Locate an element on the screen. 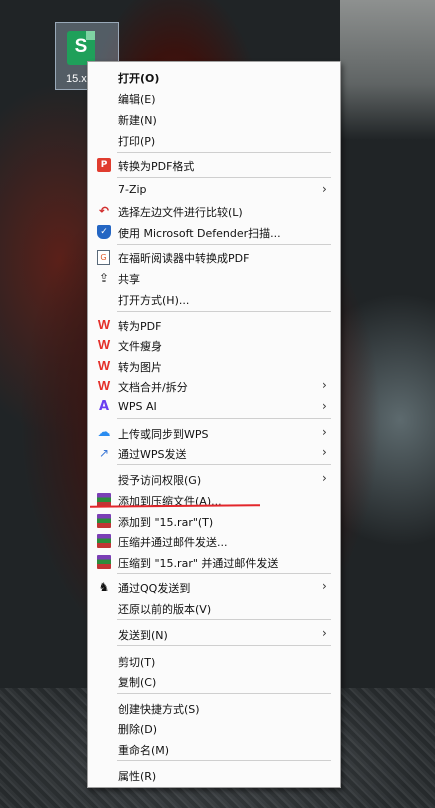 The image size is (435, 808). menu-item-cut: 剪切(T) is located at coordinates (214, 660).